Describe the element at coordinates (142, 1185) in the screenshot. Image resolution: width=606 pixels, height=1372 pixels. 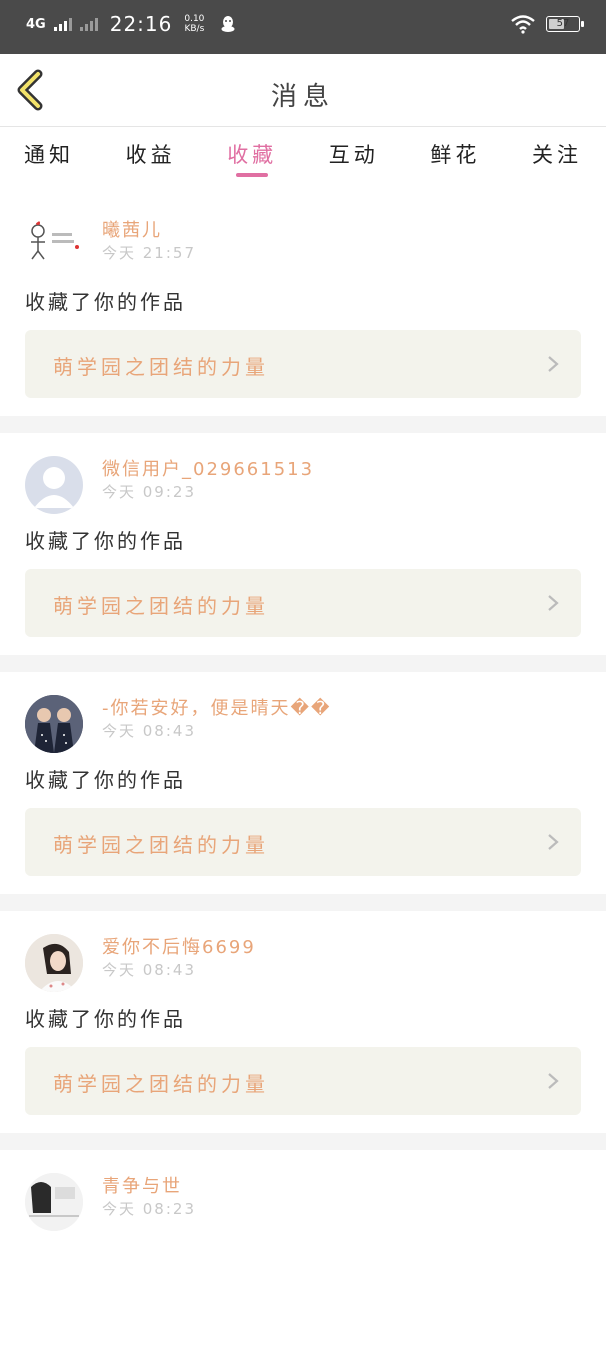
I see `user-name: 青争与世` at that location.